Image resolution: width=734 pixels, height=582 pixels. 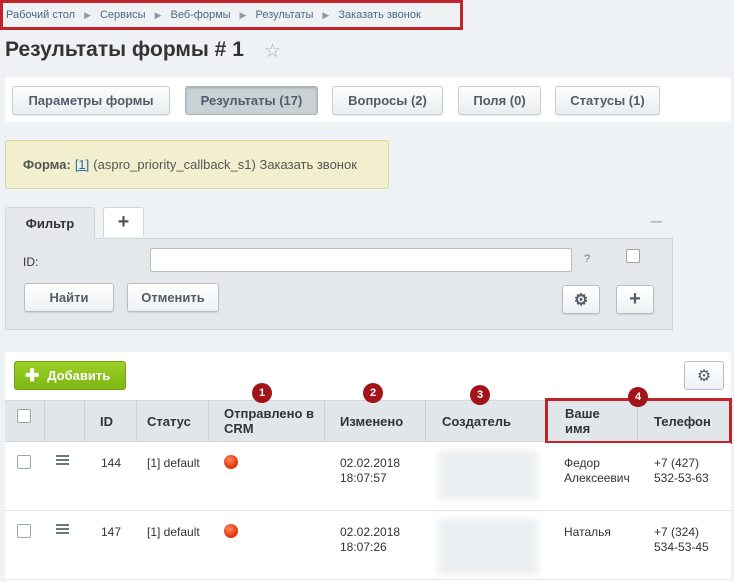 I want to click on tab-statuses: Статусы (1), so click(x=607, y=100).